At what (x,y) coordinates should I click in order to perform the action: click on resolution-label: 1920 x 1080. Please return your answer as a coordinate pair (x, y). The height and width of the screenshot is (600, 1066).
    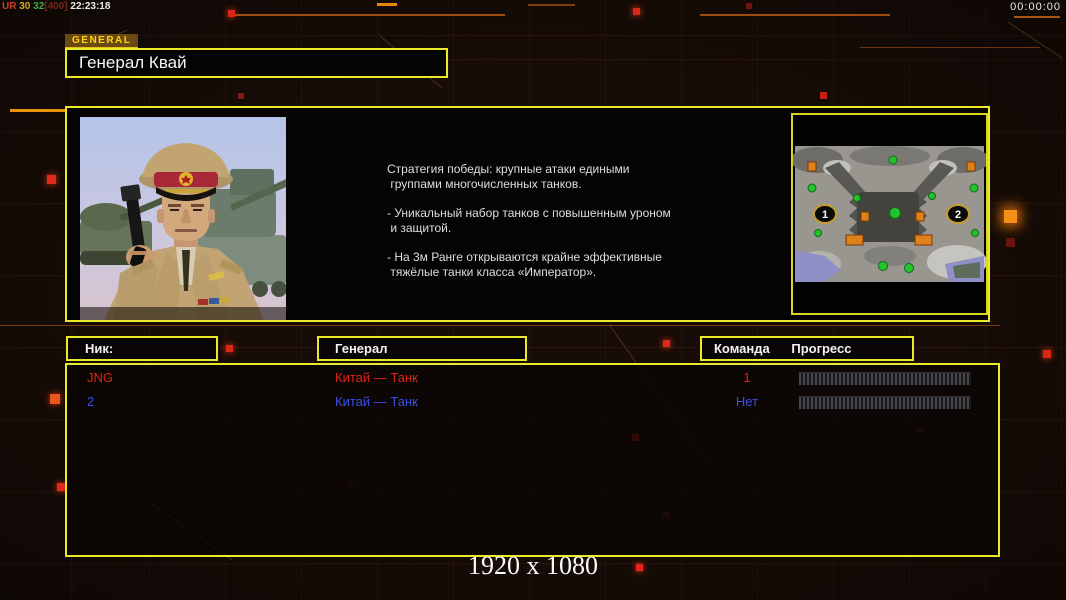
    Looking at the image, I should click on (533, 565).